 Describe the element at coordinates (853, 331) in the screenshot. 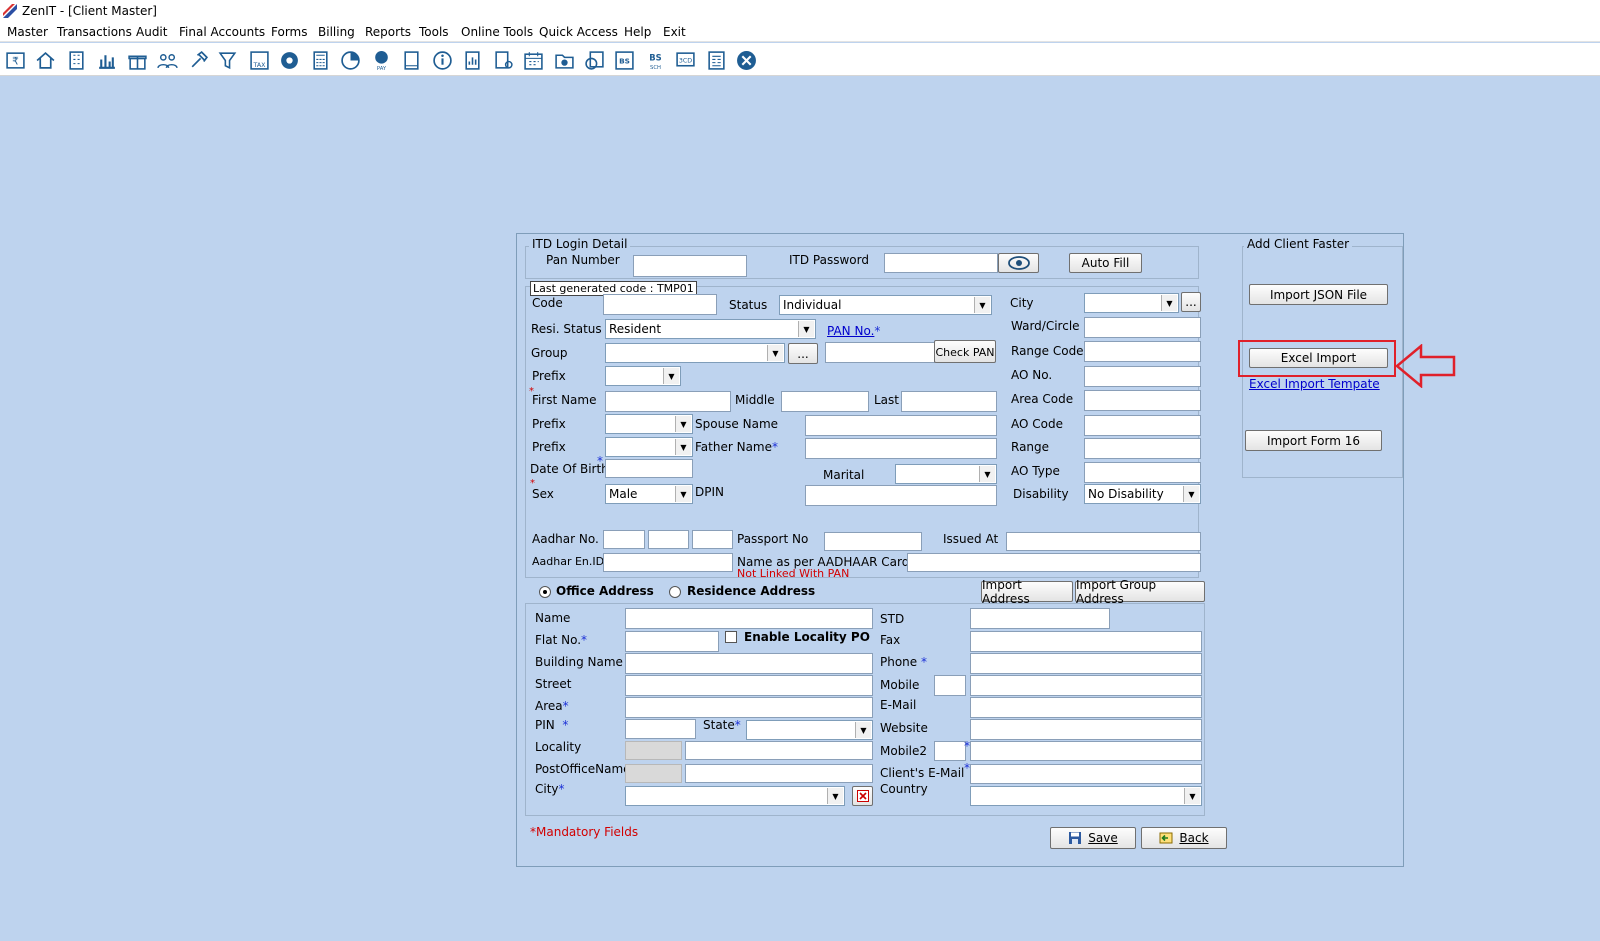

I see `pan-no-label: PAN No.*` at that location.